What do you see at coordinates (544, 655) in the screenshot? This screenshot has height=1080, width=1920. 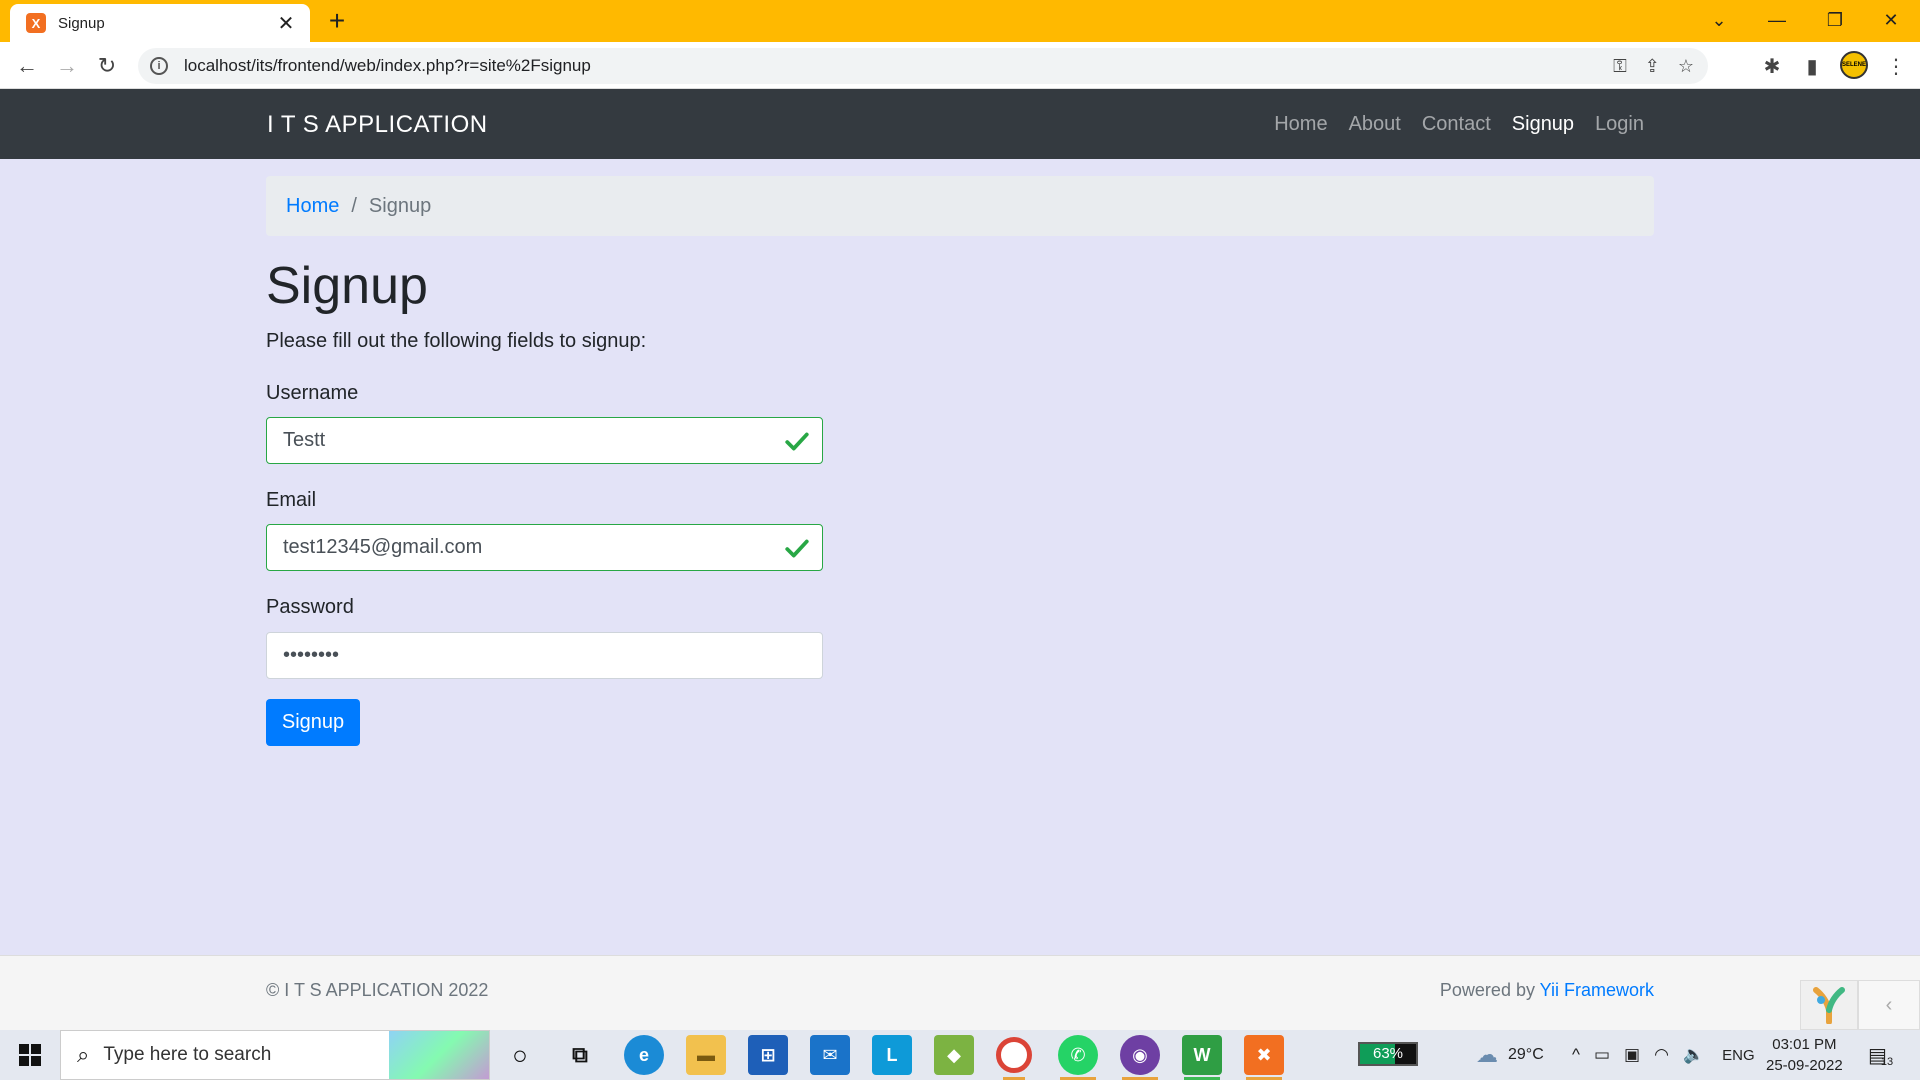 I see `password-input: ••••••••` at bounding box center [544, 655].